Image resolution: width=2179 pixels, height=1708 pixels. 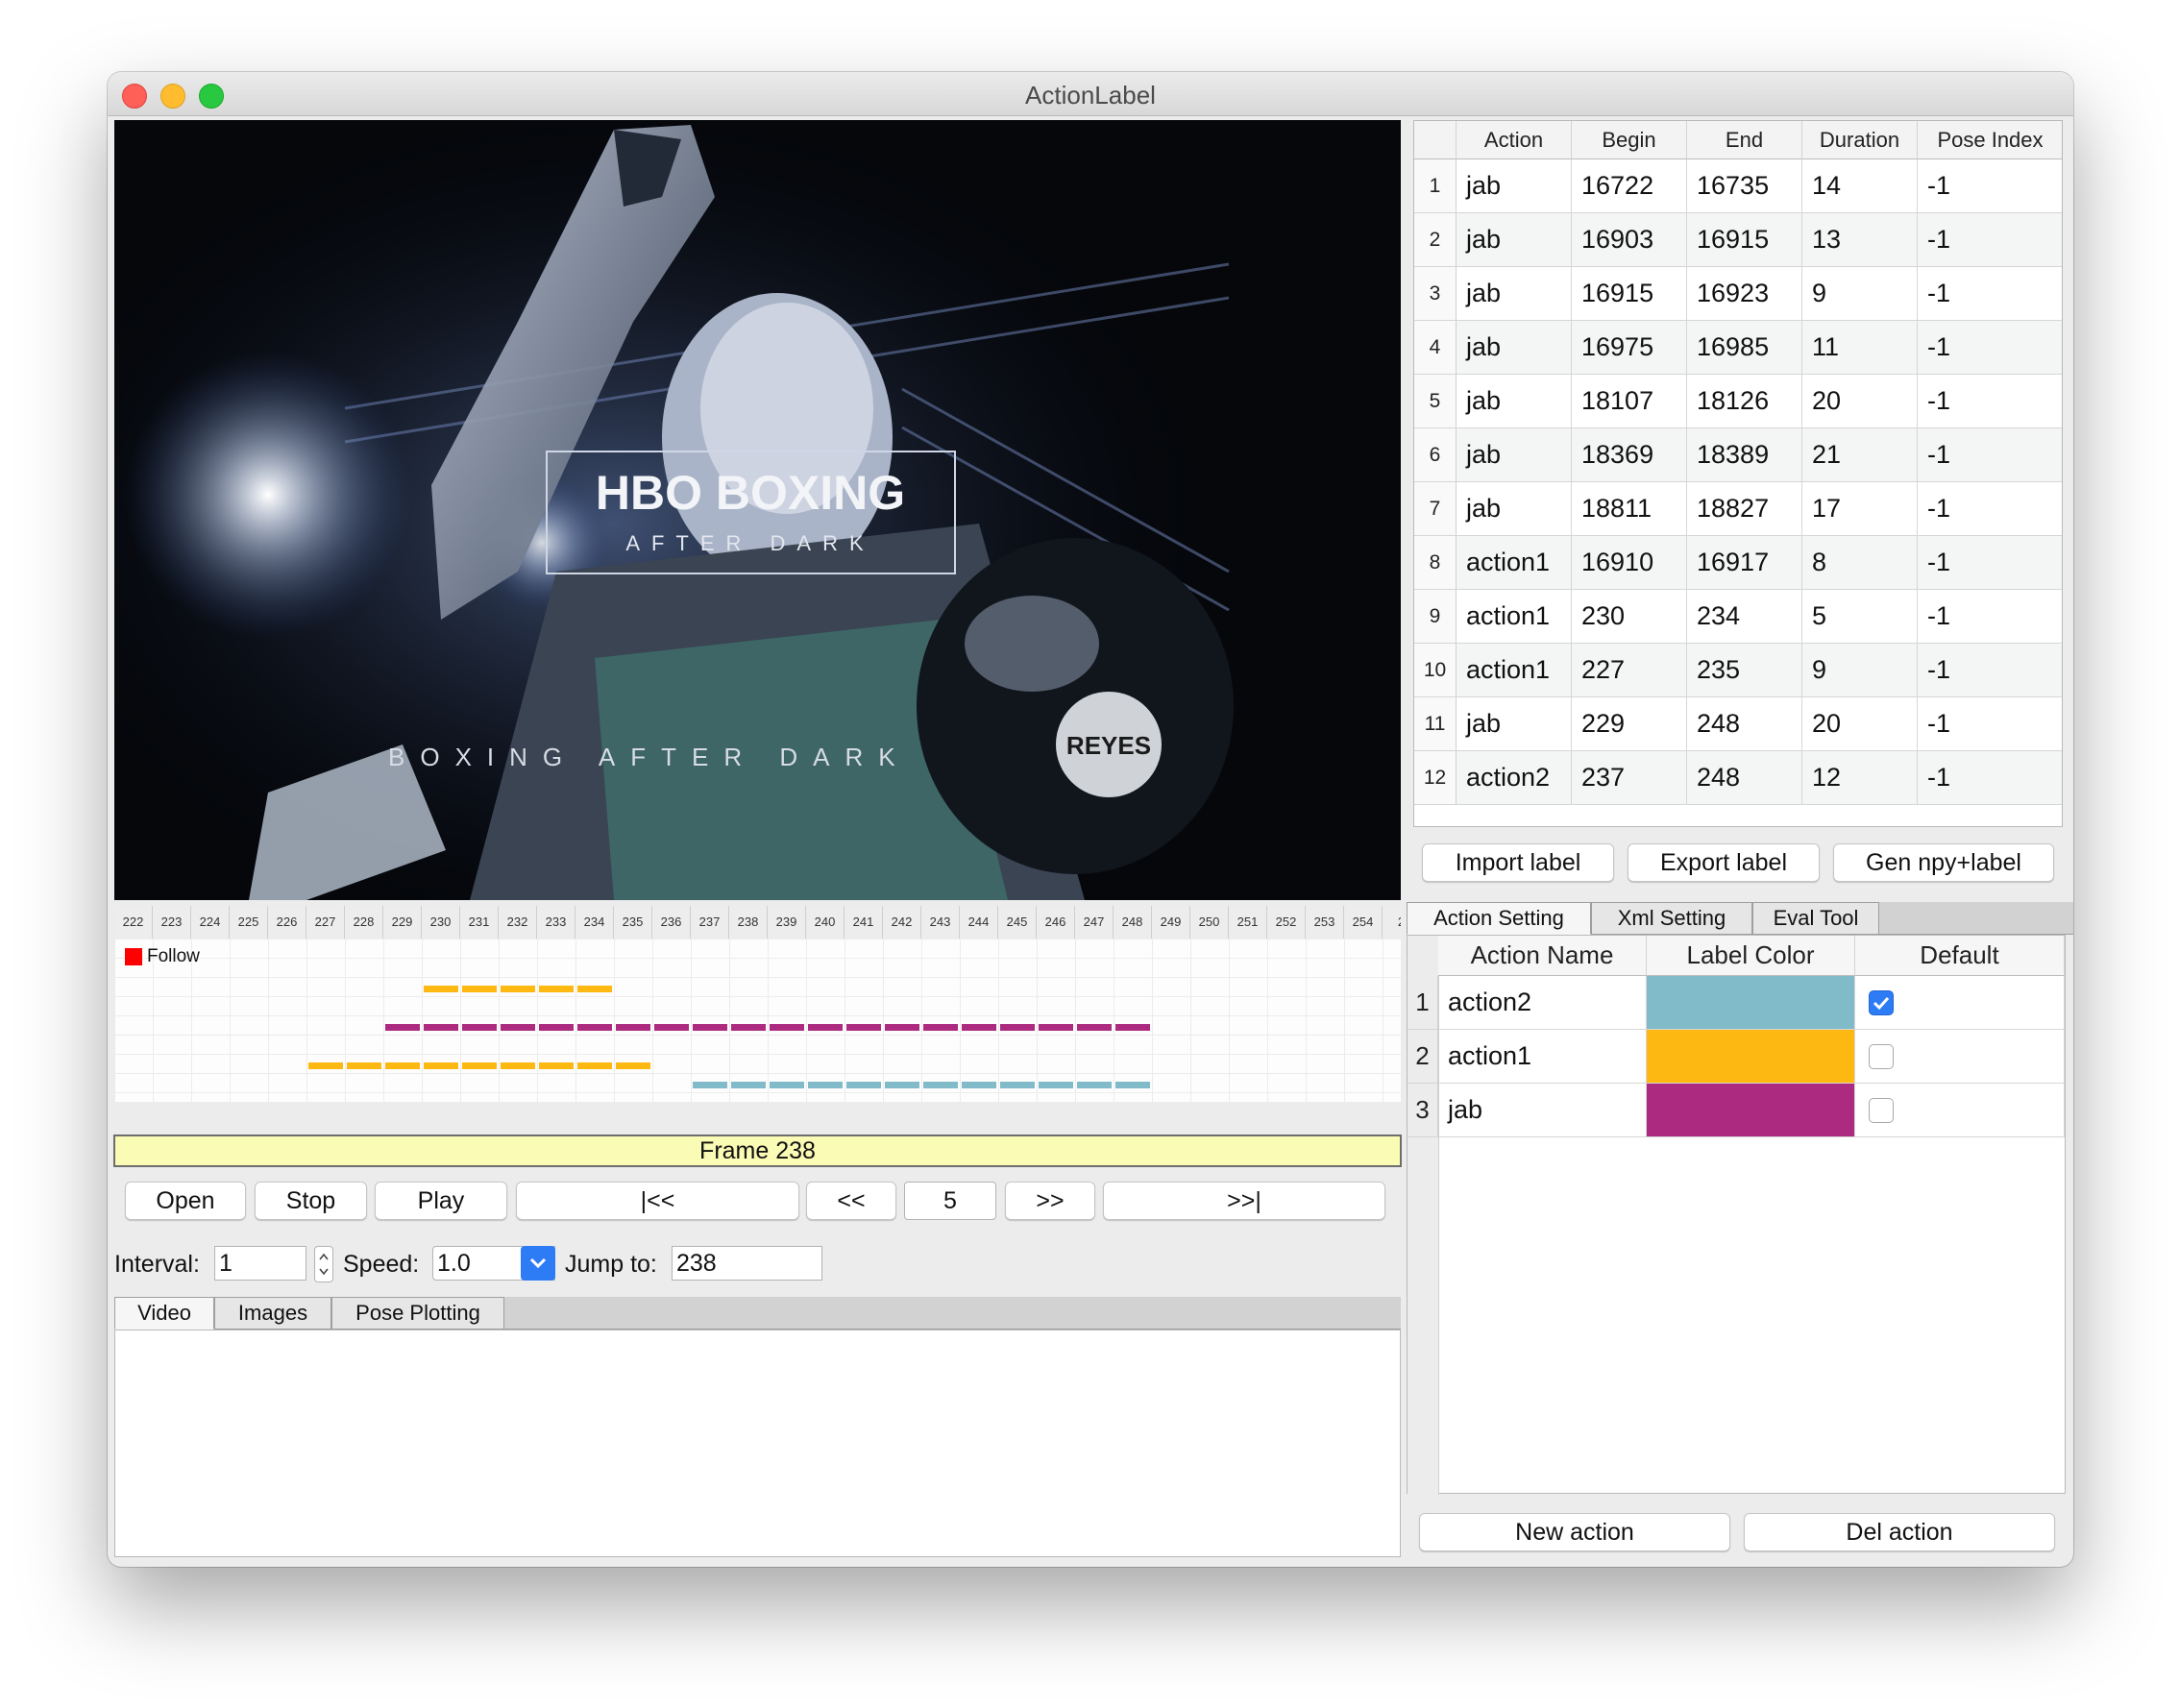 What do you see at coordinates (1745, 670) in the screenshot?
I see `table-cell: 235` at bounding box center [1745, 670].